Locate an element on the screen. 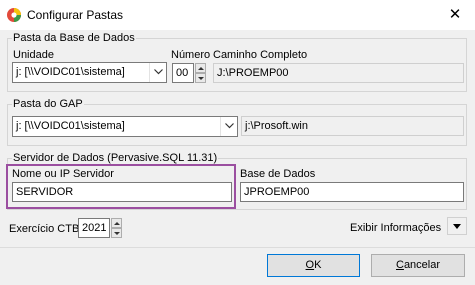 The height and width of the screenshot is (285, 475). unidade-combo: j: [\\VOIDC01\sistema] is located at coordinates (89, 72).